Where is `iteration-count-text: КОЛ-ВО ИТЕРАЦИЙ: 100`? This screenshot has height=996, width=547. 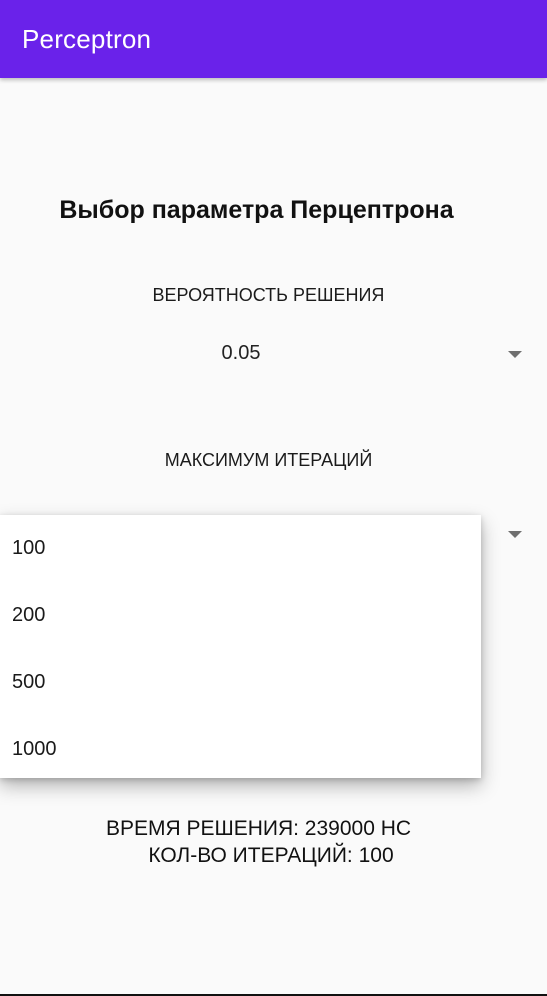
iteration-count-text: КОЛ-ВО ИТЕРАЦИЙ: 100 is located at coordinates (271, 855).